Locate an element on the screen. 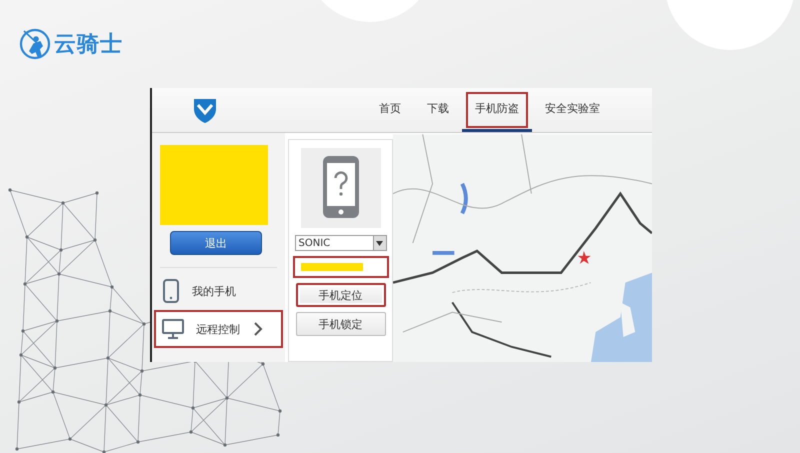 The width and height of the screenshot is (800, 453). shield-logo-icon is located at coordinates (205, 110).